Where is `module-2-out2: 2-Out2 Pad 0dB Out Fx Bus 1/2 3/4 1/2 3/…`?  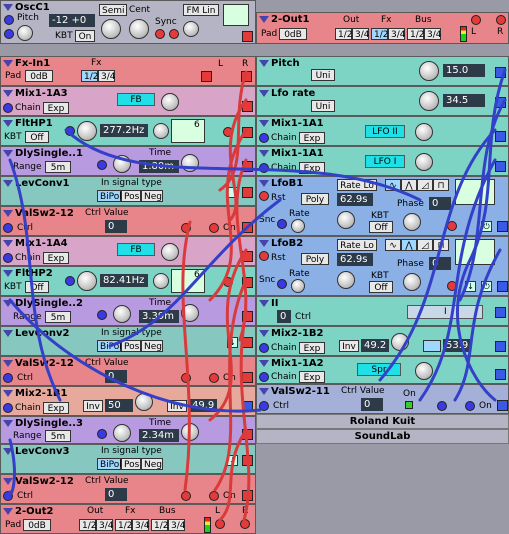
module-2-out2: 2-Out2 Pad 0dB Out Fx Bus 1/2 3/4 1/2 3/… is located at coordinates (128, 519).